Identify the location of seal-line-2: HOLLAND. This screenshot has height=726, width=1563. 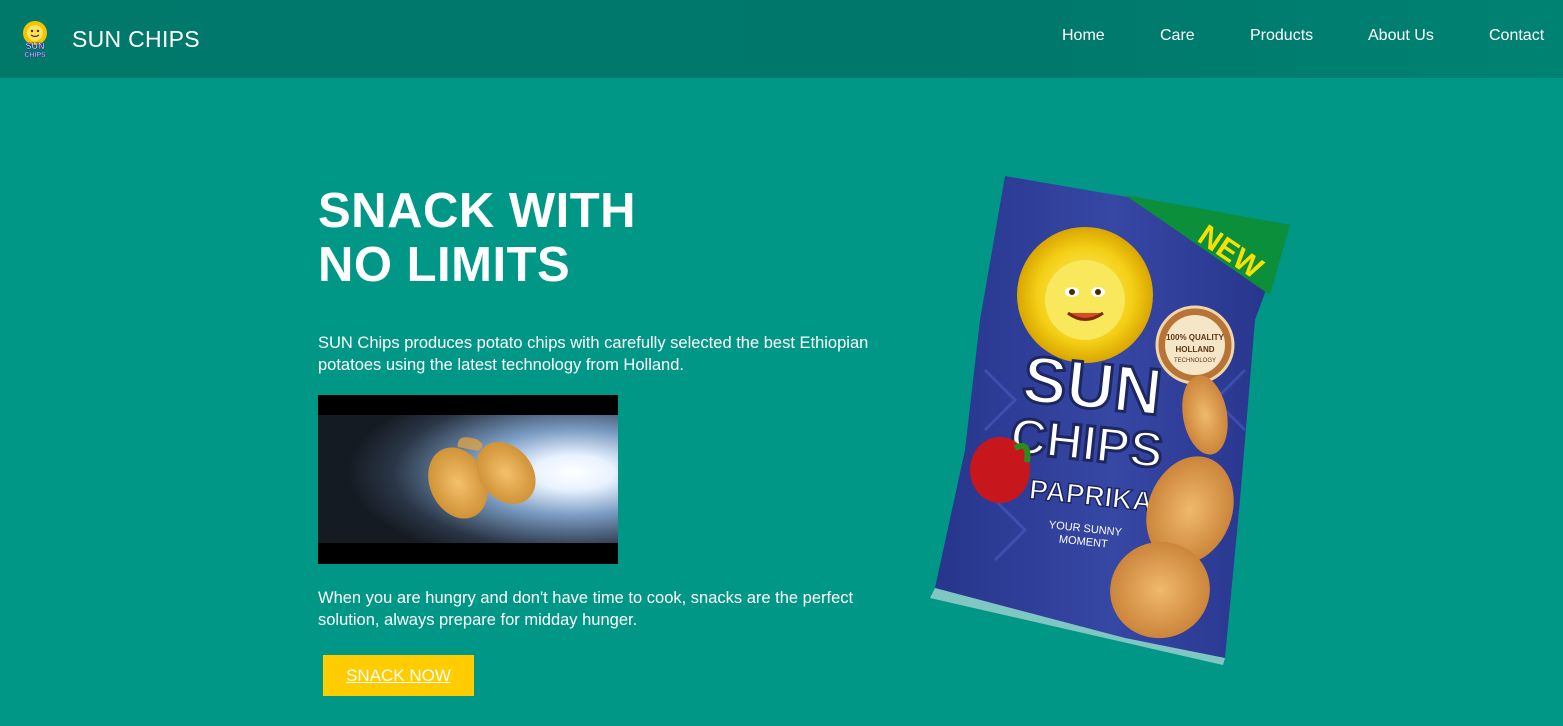
(1194, 349).